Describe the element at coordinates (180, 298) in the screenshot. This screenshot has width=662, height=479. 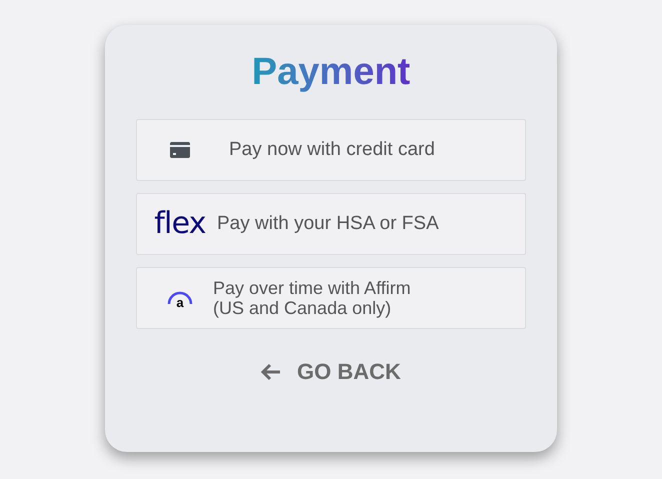
I see `affirm-logo: a` at that location.